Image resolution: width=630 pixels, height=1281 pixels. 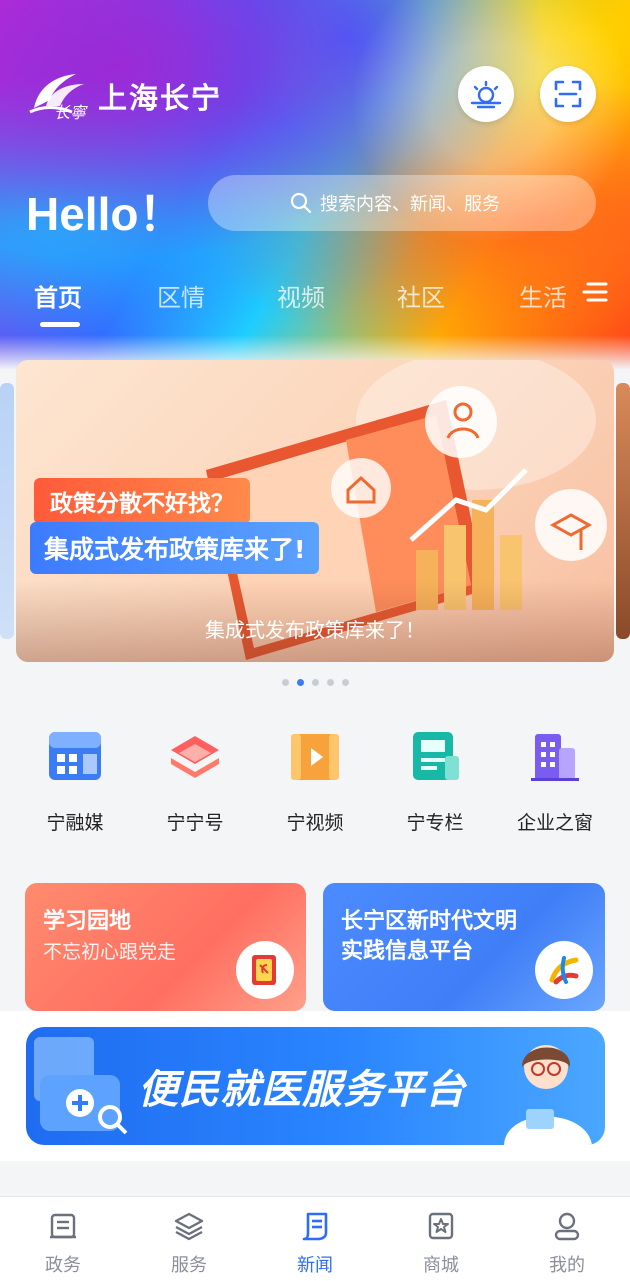 What do you see at coordinates (58, 98) in the screenshot?
I see `changning-logo-icon: 长寧` at bounding box center [58, 98].